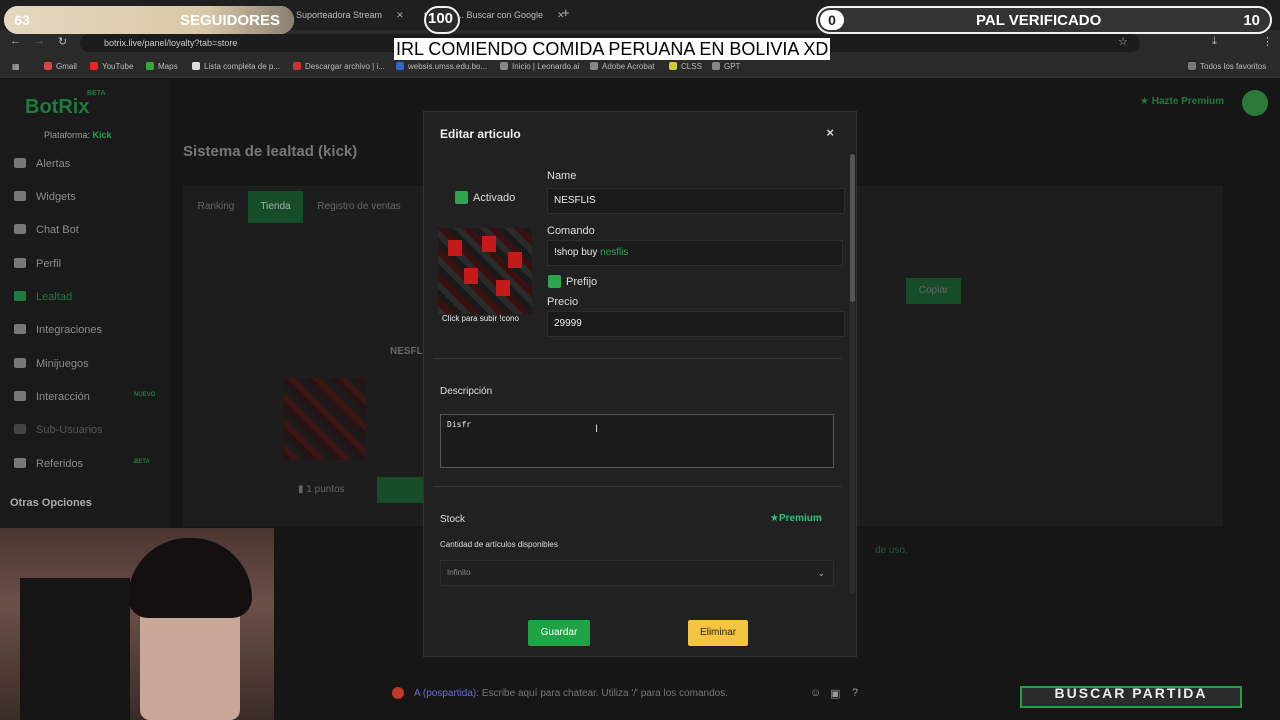 This screenshot has height=720, width=1280. What do you see at coordinates (718, 633) in the screenshot?
I see `delete-button: Eliminar` at bounding box center [718, 633].